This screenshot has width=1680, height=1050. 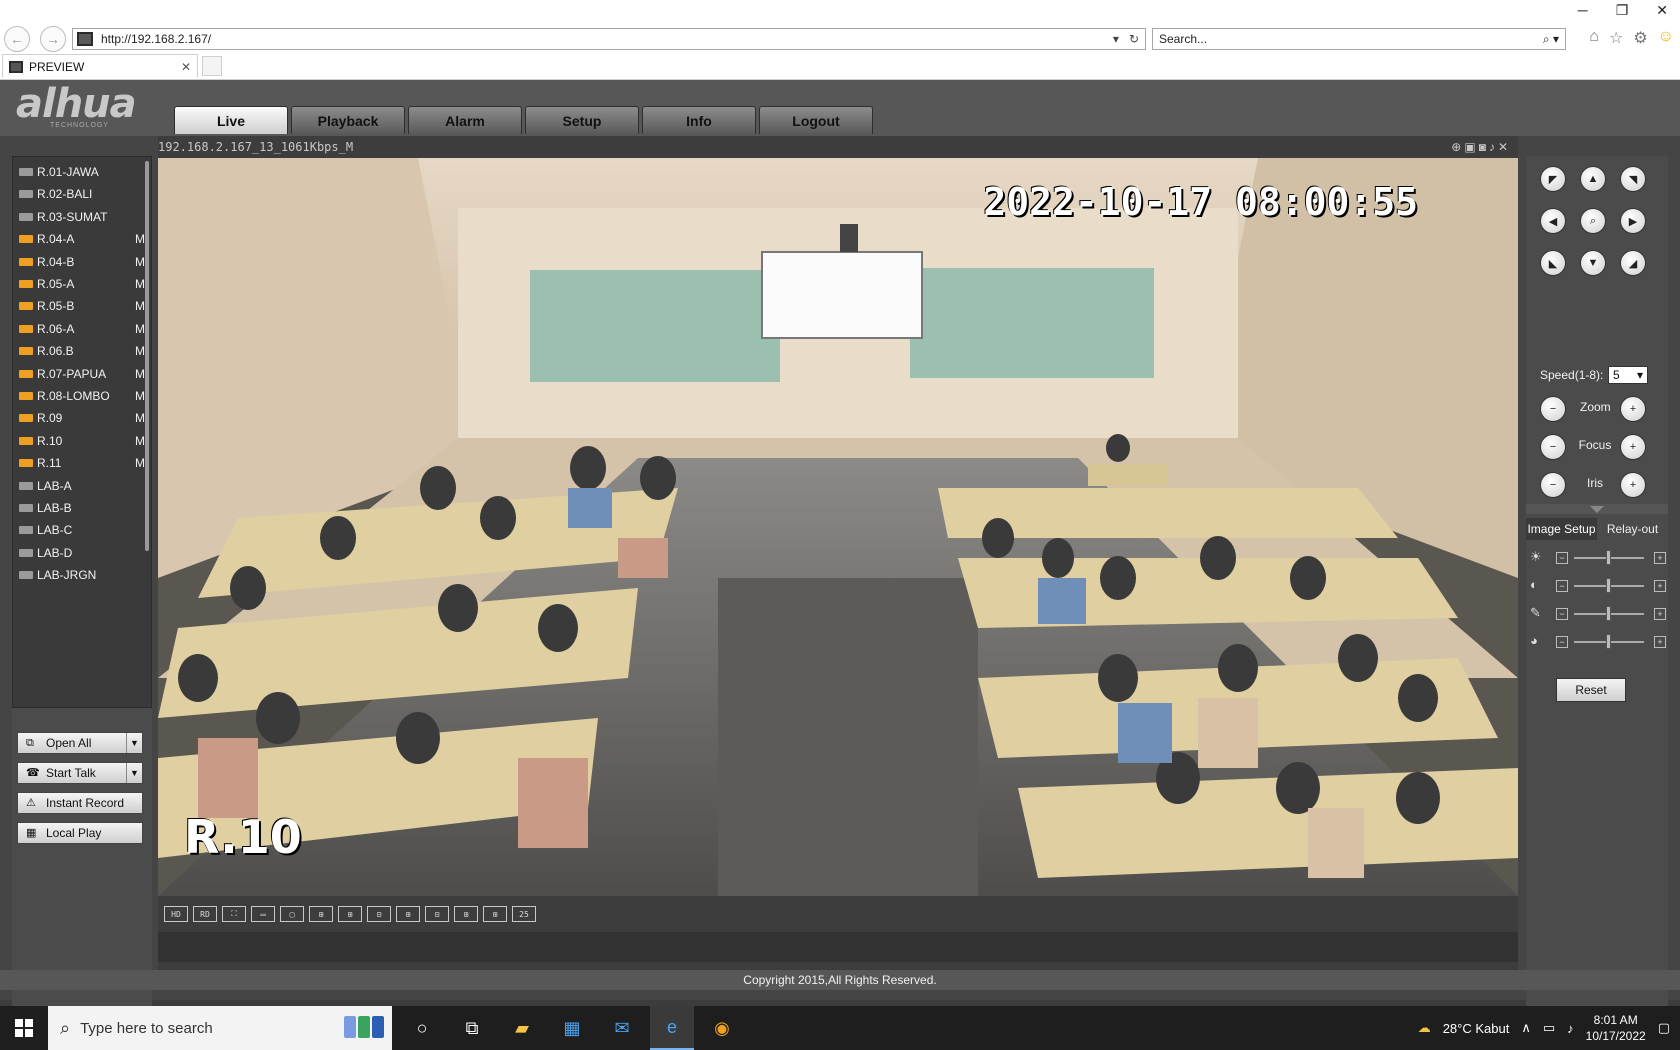 I want to click on instant-record-button: ⚠ Instant Record, so click(x=80, y=803).